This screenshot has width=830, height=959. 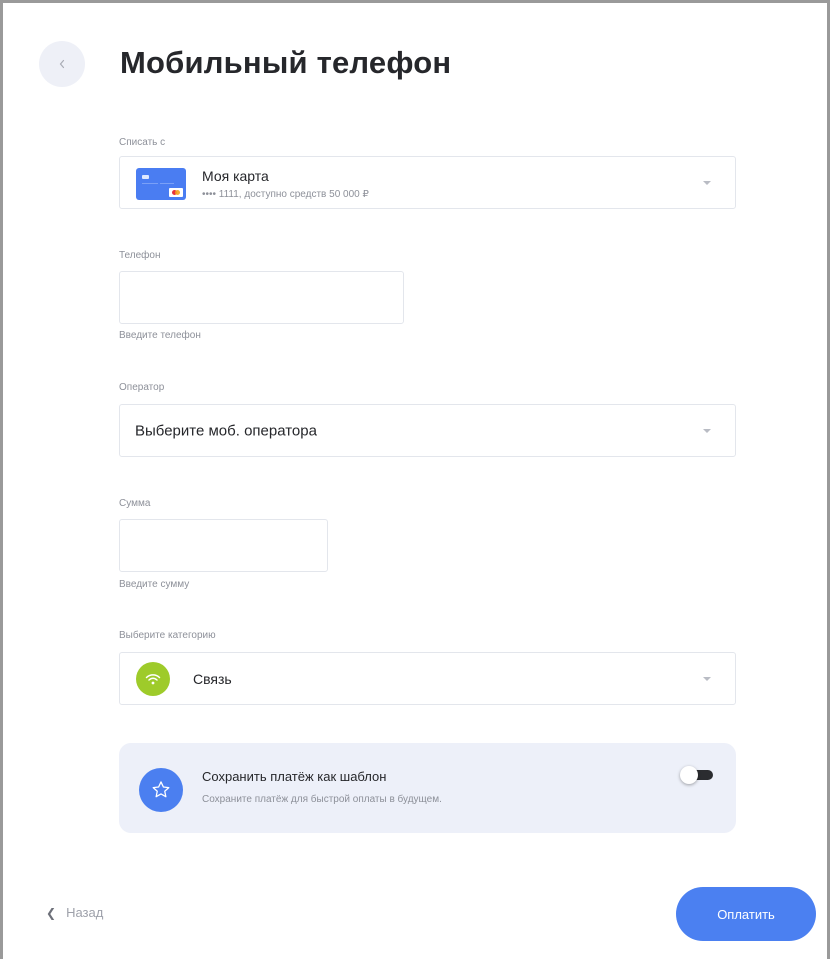 I want to click on wifi-icon, so click(x=153, y=679).